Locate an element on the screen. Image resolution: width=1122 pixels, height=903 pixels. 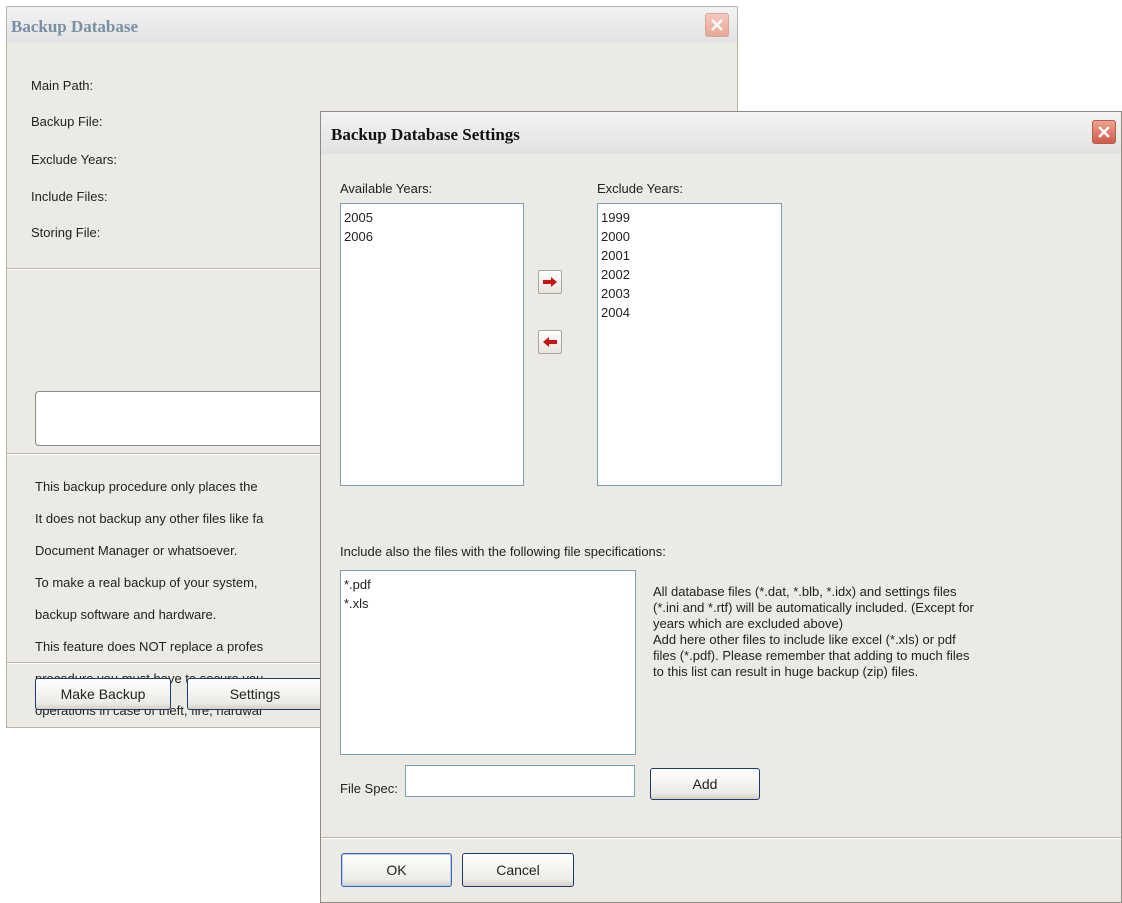
storing-file-label: Storing File: is located at coordinates (66, 232).